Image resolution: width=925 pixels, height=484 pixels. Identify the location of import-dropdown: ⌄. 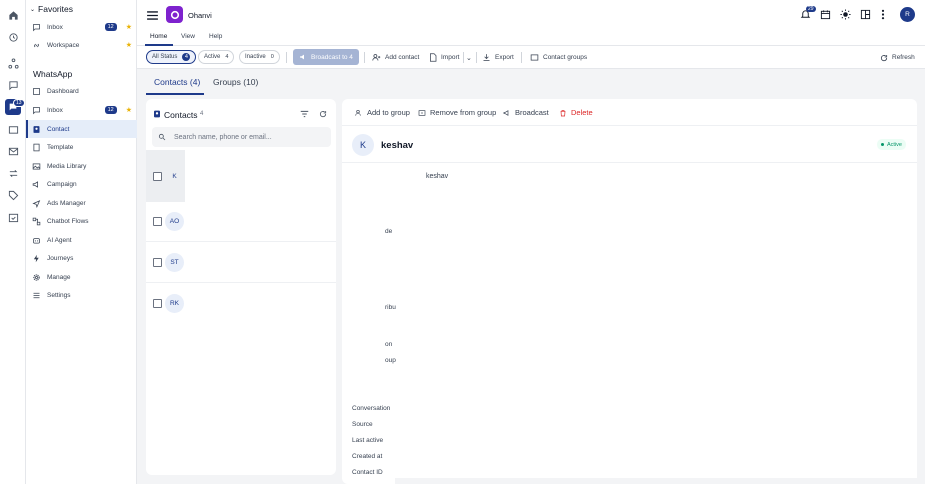
(469, 57).